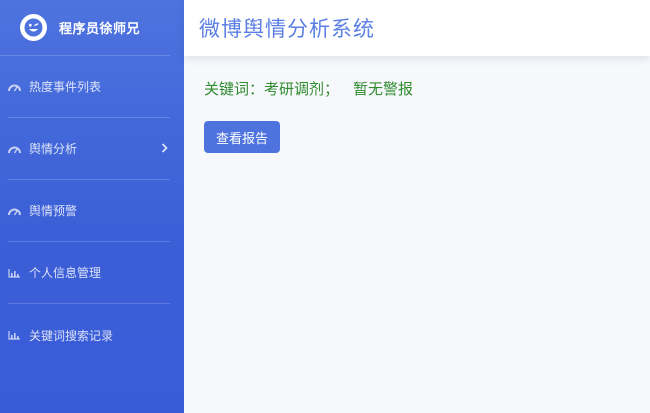 The width and height of the screenshot is (650, 413). What do you see at coordinates (89, 149) in the screenshot?
I see `sidebar-item-sentiment-analysis: 舆情分析` at bounding box center [89, 149].